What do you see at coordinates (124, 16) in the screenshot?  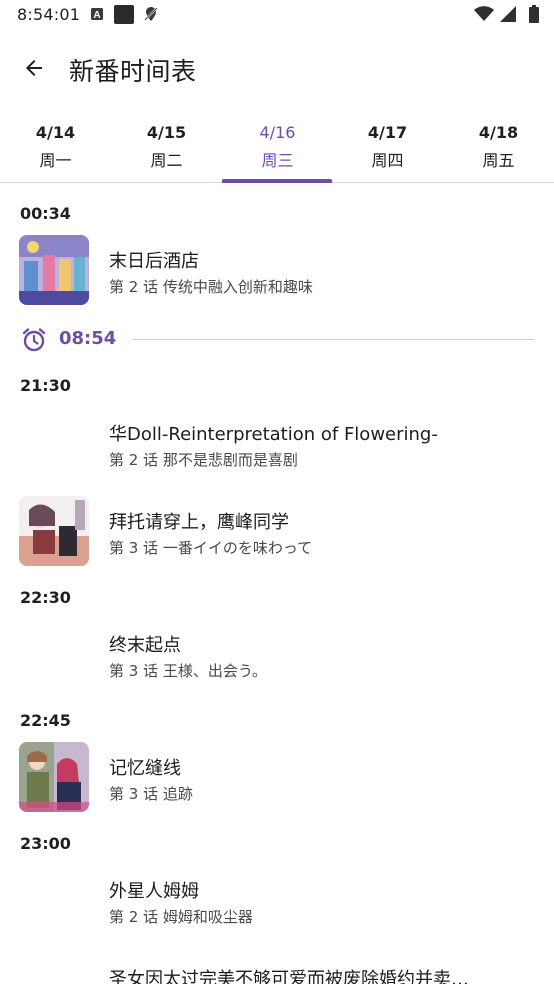 I see `app-square-icon` at bounding box center [124, 16].